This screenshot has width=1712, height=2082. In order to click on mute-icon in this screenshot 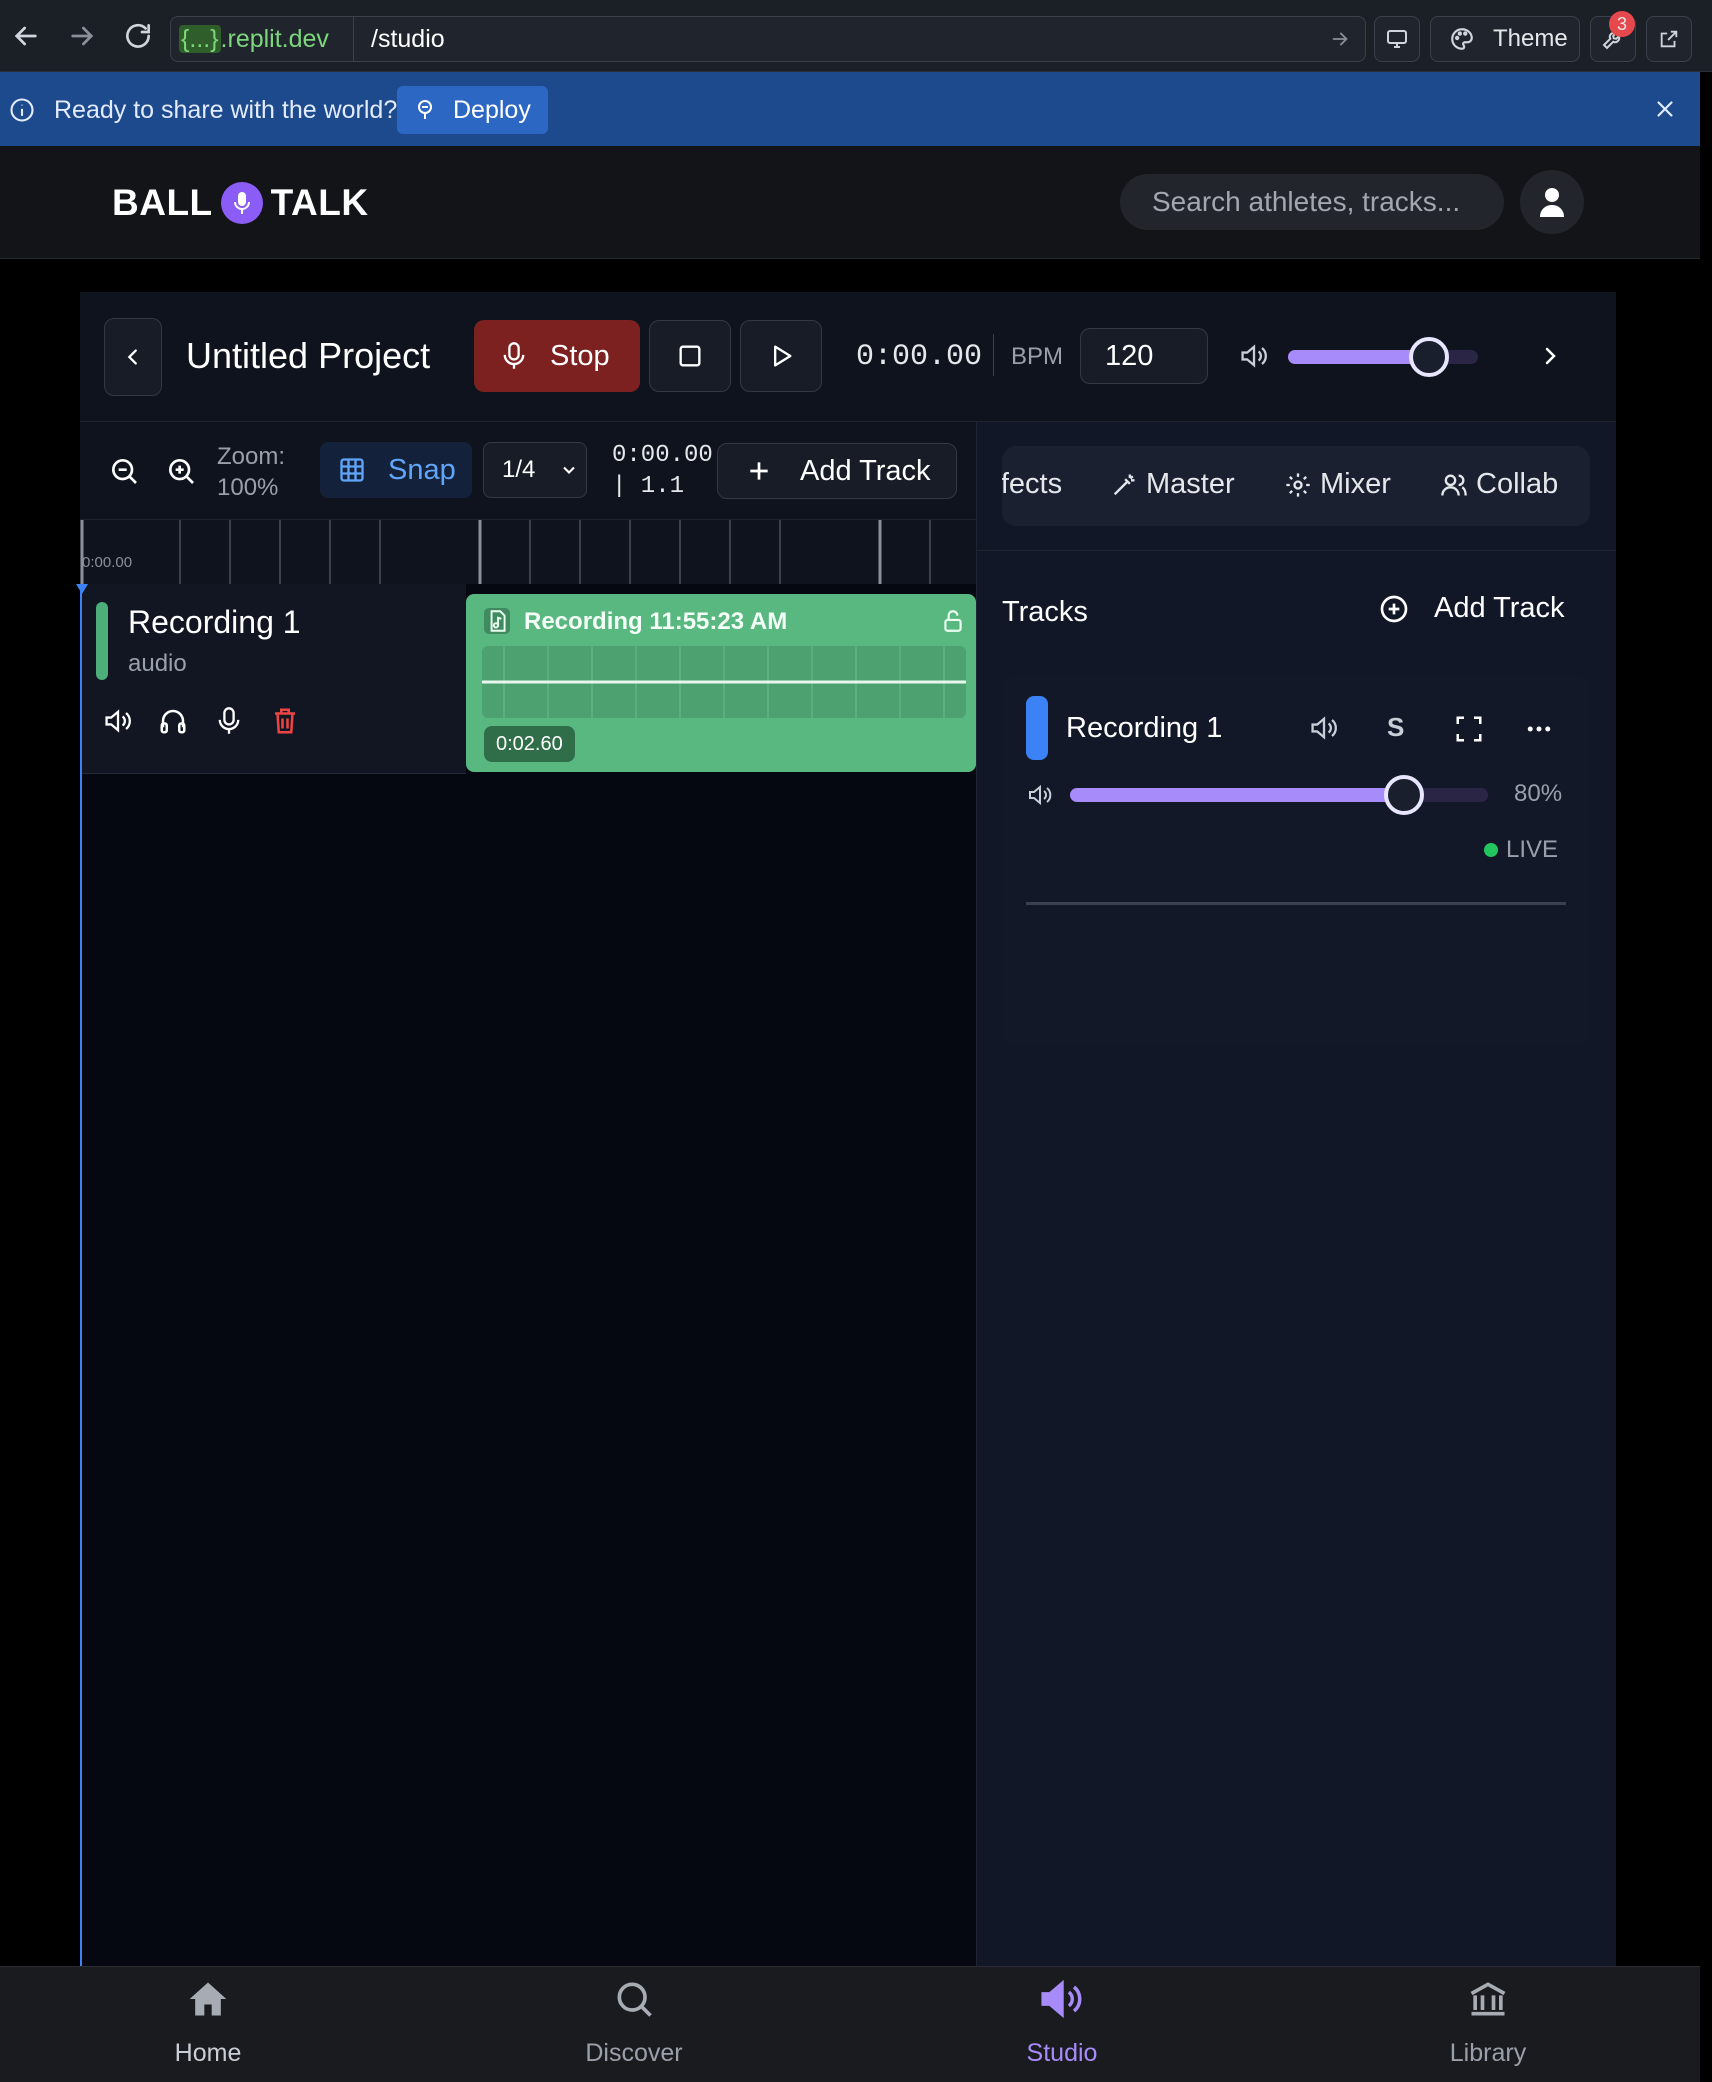, I will do `click(118, 721)`.